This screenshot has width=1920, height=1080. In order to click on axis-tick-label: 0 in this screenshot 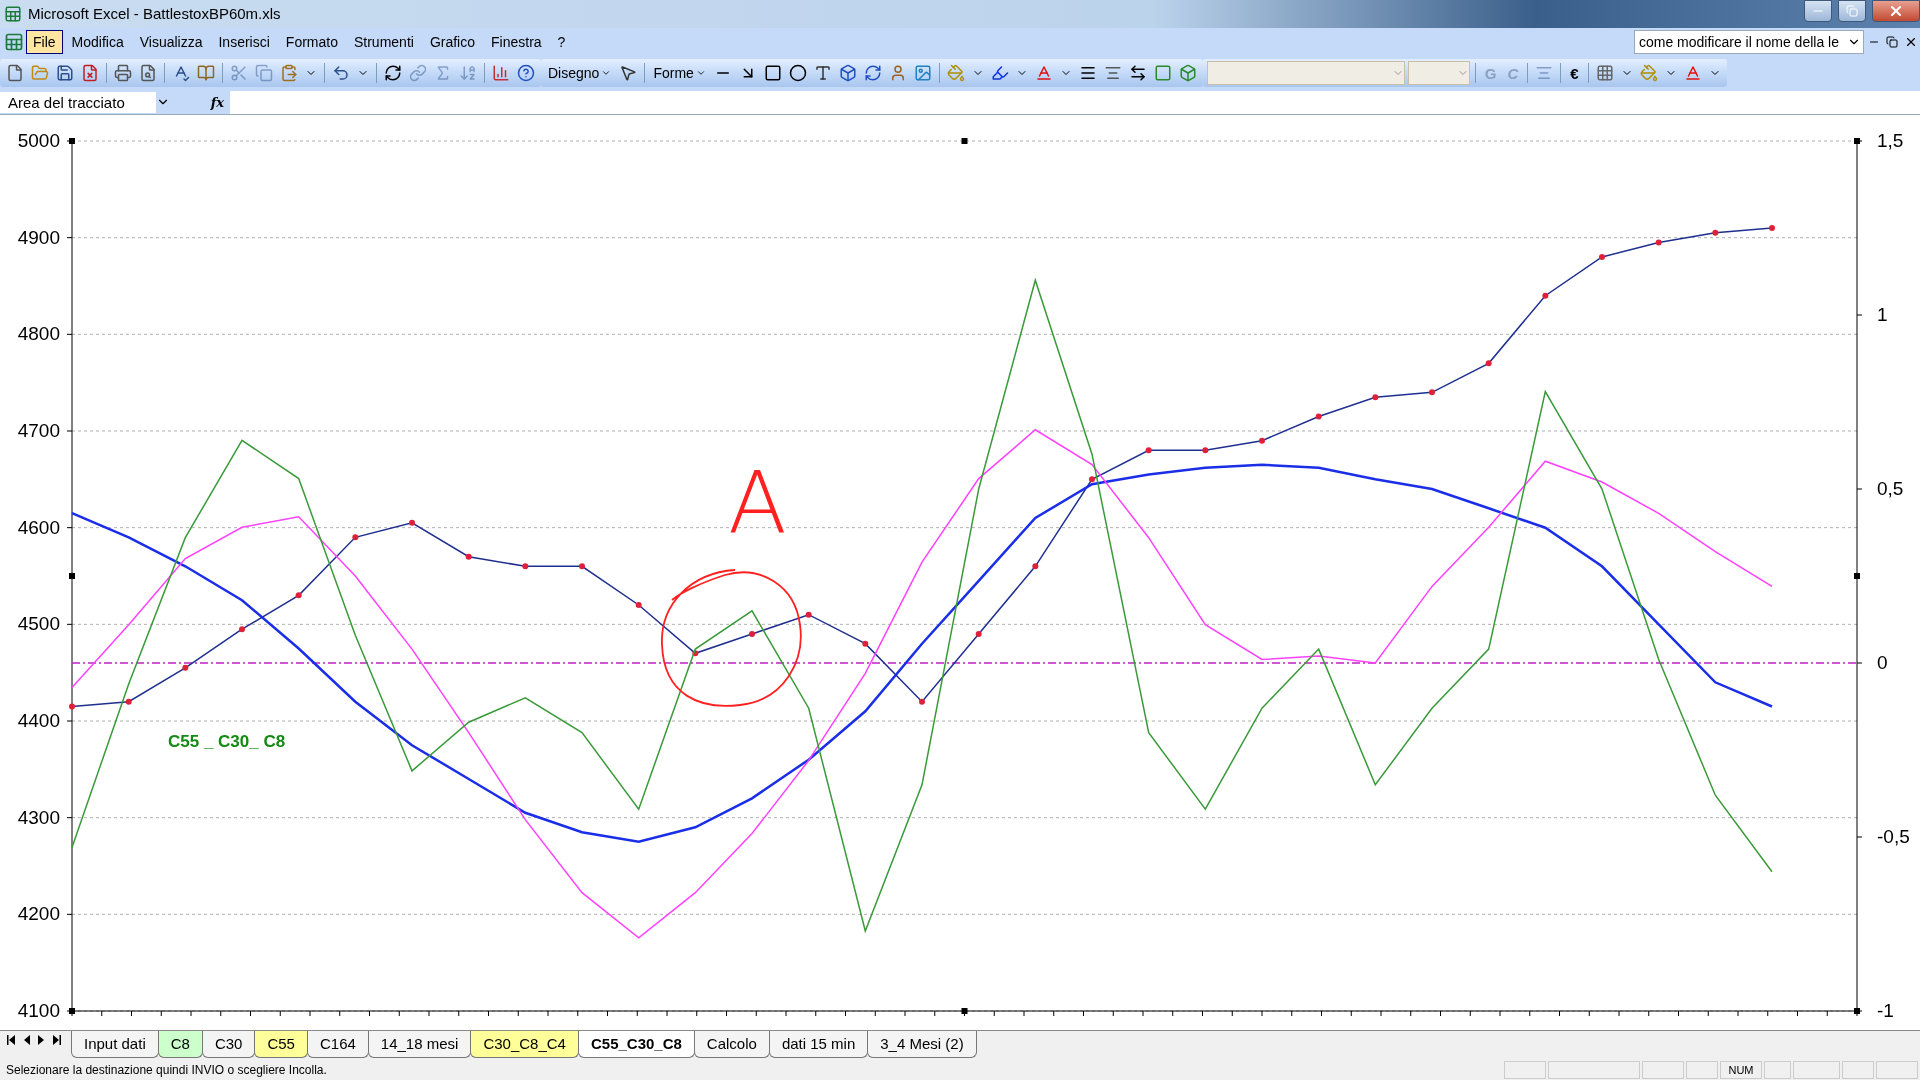, I will do `click(1882, 662)`.